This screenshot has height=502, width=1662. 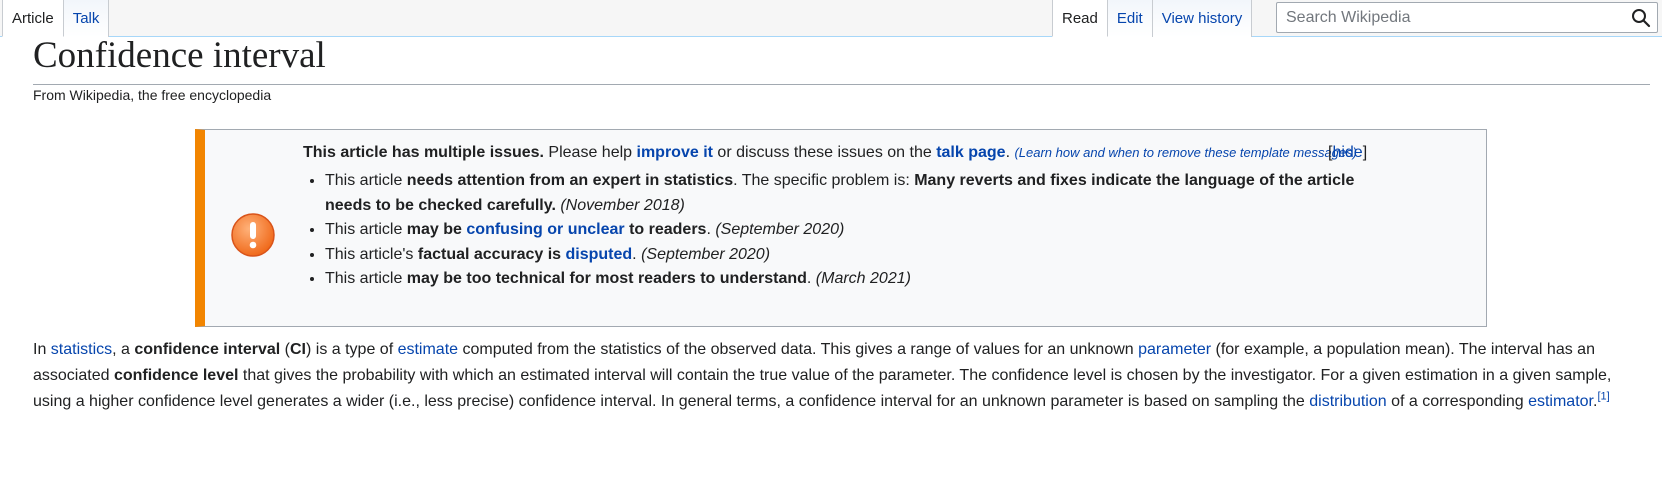 I want to click on search-box, so click(x=1467, y=17).